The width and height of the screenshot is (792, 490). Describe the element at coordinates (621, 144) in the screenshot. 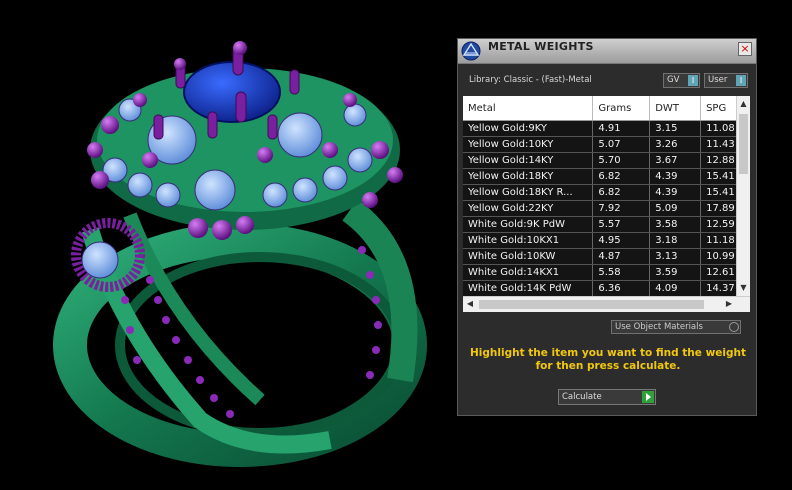

I see `cell-grams: 5.07` at that location.